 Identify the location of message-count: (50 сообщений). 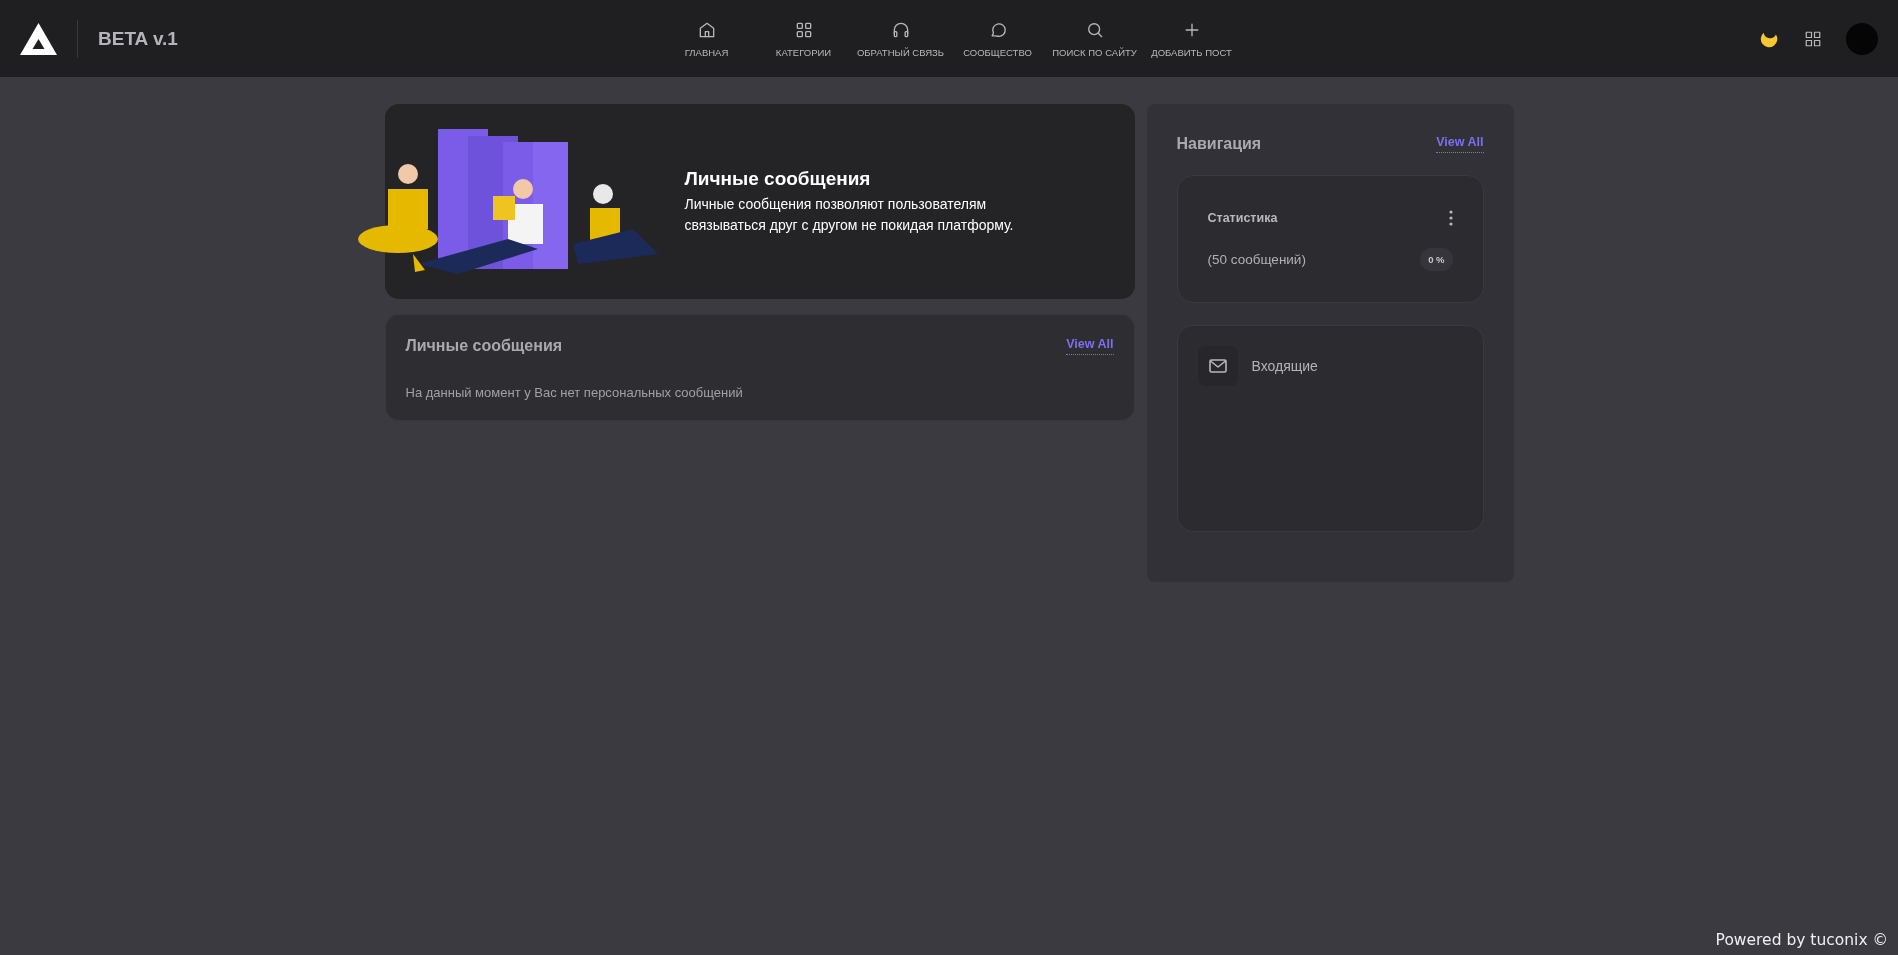
(1256, 259).